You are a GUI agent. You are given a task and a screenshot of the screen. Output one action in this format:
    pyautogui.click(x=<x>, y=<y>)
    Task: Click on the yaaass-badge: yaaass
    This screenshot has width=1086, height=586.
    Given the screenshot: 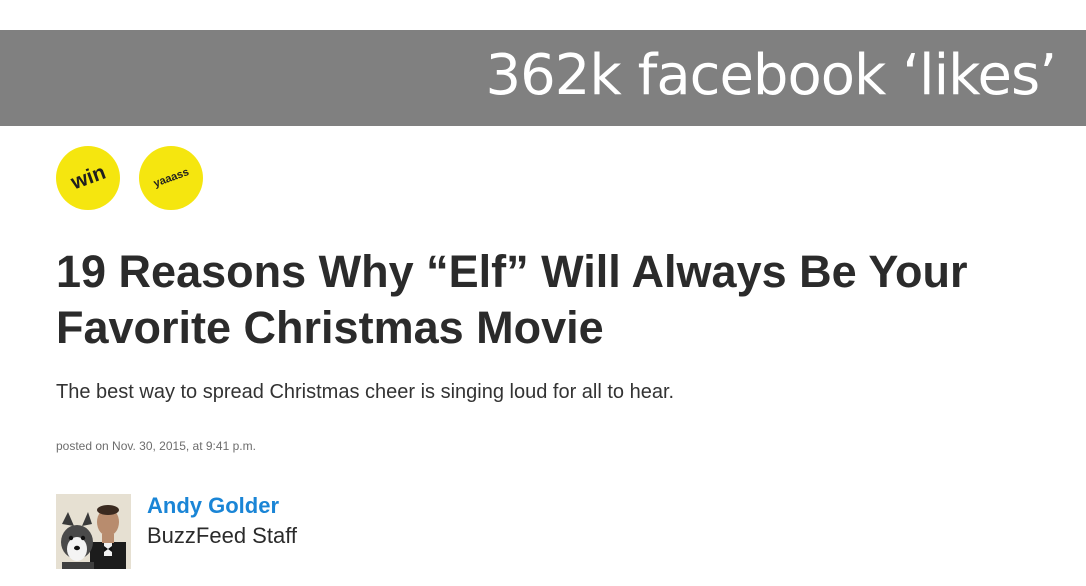 What is the action you would take?
    pyautogui.click(x=171, y=178)
    